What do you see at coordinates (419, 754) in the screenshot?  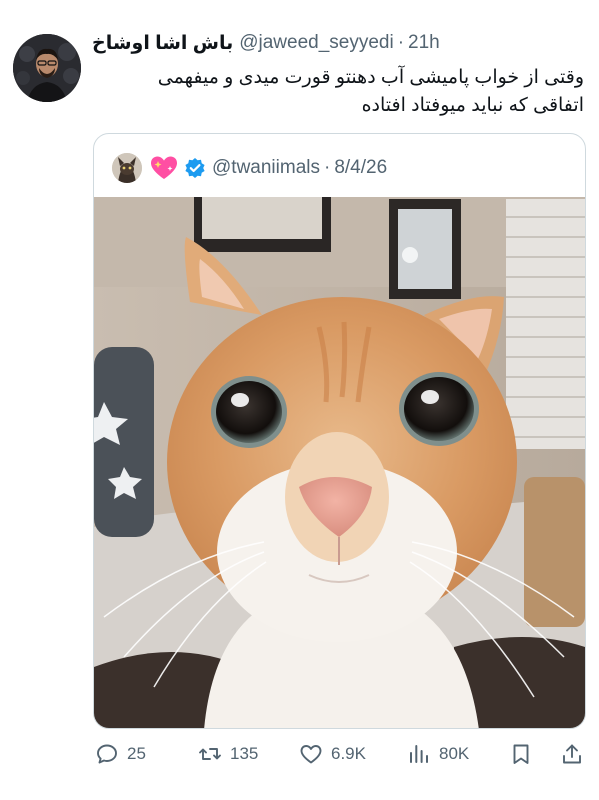 I see `views-chart-icon` at bounding box center [419, 754].